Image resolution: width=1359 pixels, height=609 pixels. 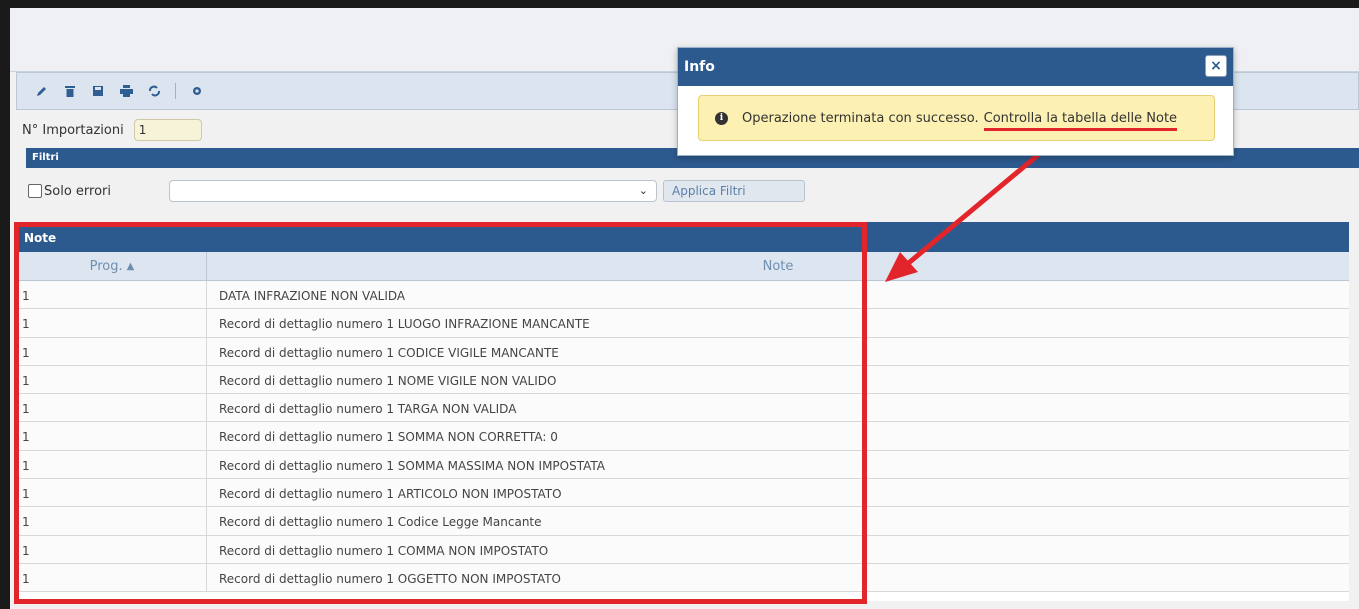 I want to click on save-icon, so click(x=98, y=91).